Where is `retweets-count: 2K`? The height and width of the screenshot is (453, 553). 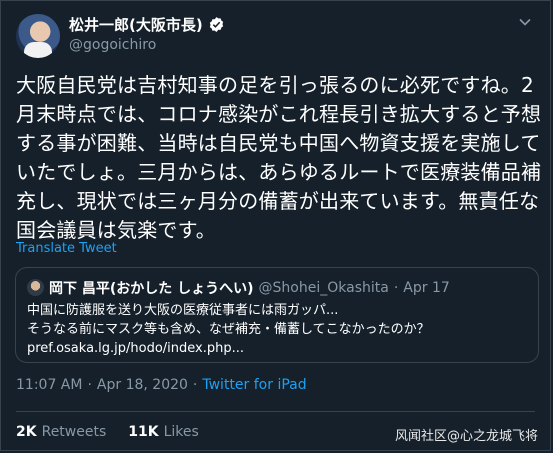 retweets-count: 2K is located at coordinates (26, 432).